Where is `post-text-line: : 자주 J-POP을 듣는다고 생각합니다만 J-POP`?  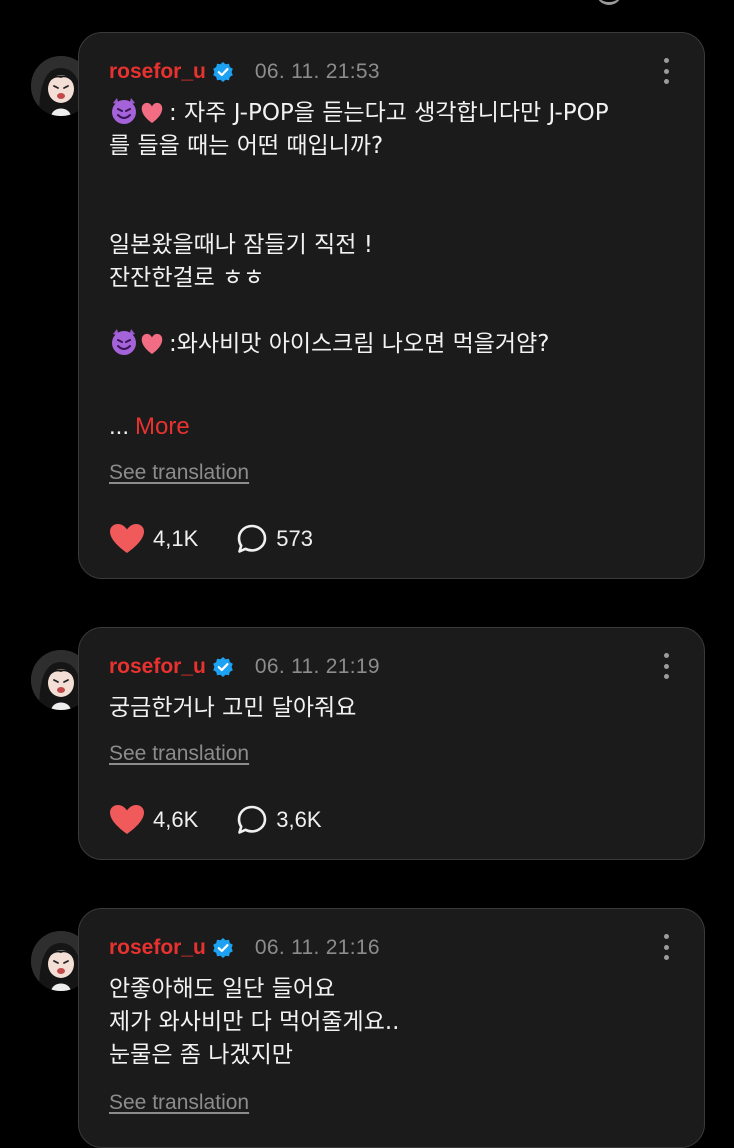 post-text-line: : 자주 J-POP을 듣는다고 생각합니다만 J-POP is located at coordinates (391, 113).